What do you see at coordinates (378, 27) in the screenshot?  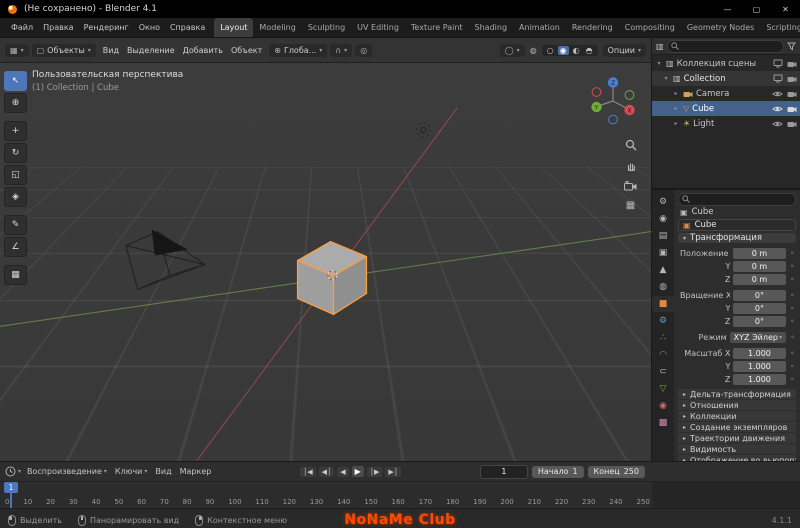 I see `workspace-tab: UV Editing` at bounding box center [378, 27].